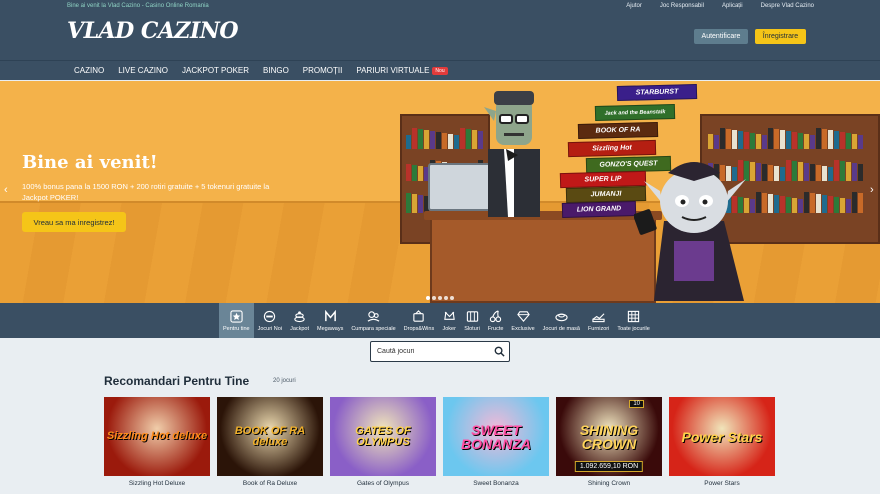 The height and width of the screenshot is (494, 880). I want to click on game-thumbnail: Power Stars, so click(722, 436).